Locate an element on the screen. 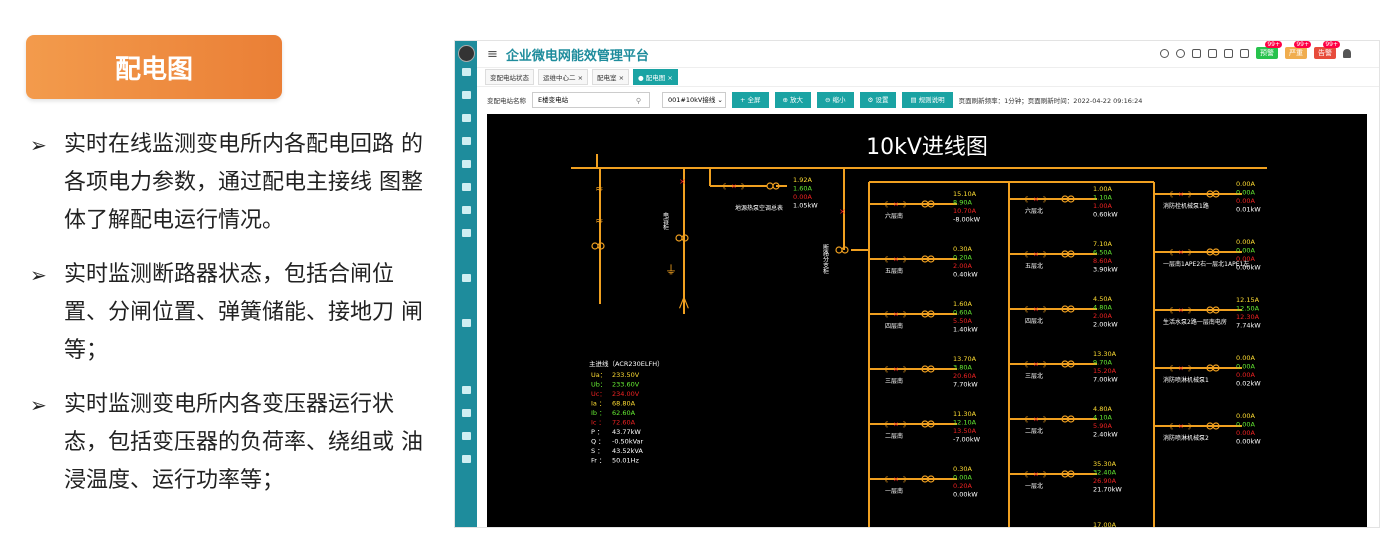  warning-badge: 预警 99+ is located at coordinates (1269, 50).